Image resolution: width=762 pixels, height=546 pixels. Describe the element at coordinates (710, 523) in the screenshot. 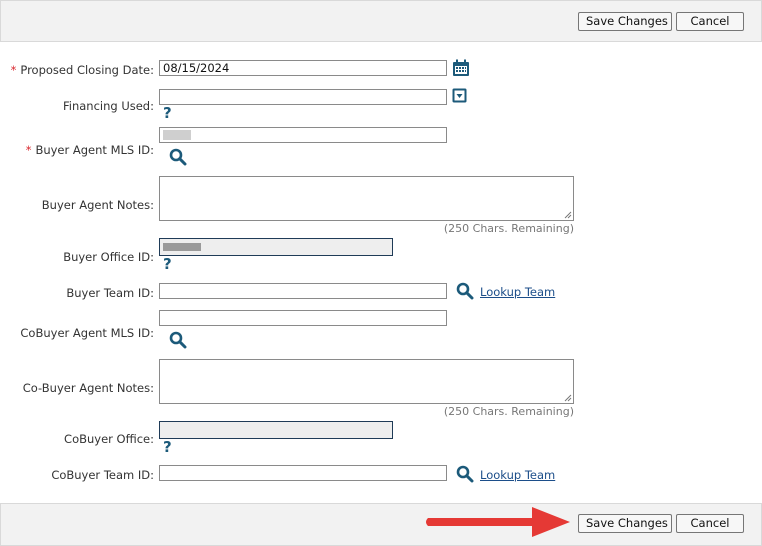

I see `cancel-button-bottom: Cancel` at that location.